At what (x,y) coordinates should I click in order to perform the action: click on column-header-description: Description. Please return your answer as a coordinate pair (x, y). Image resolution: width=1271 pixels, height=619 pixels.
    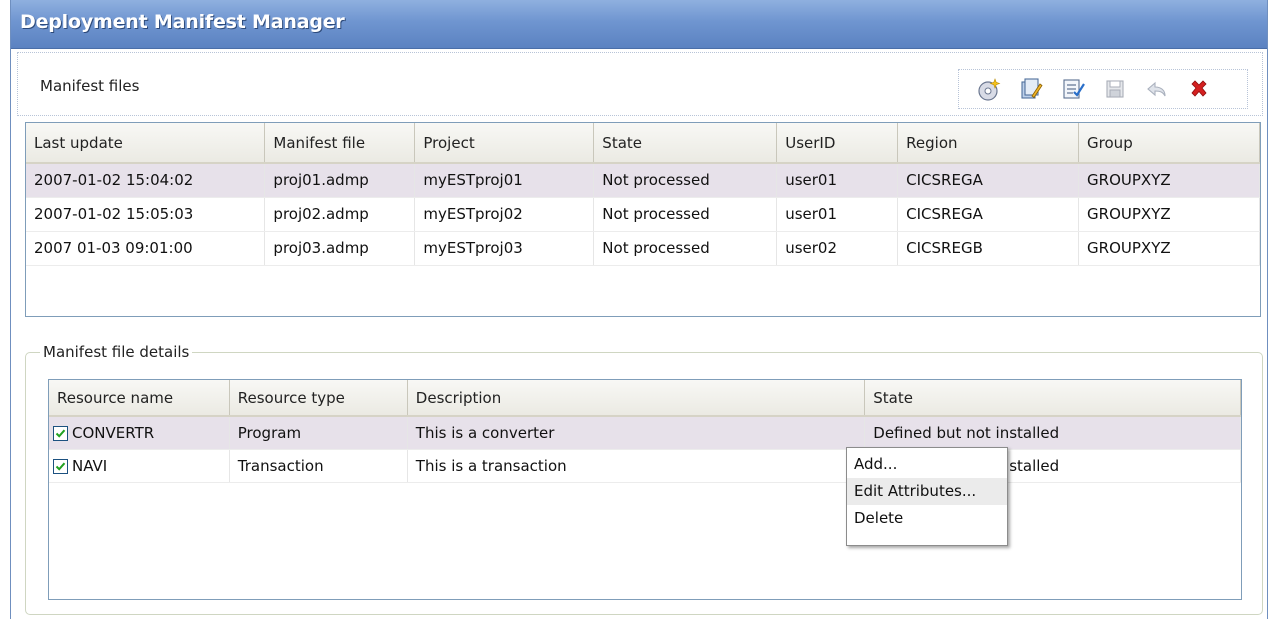
    Looking at the image, I should click on (636, 398).